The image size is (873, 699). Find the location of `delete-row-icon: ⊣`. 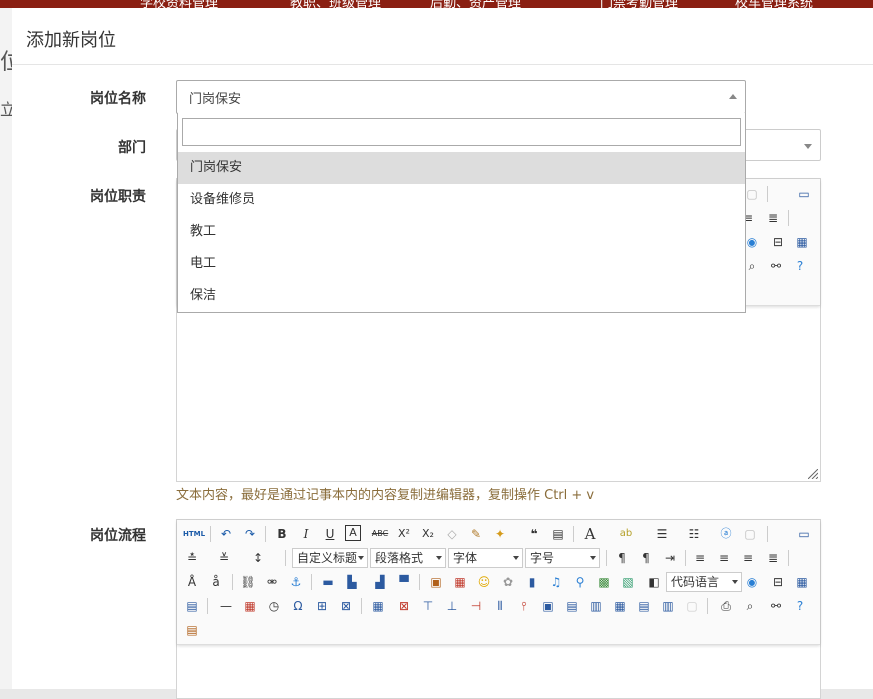

delete-row-icon: ⊣ is located at coordinates (476, 606).